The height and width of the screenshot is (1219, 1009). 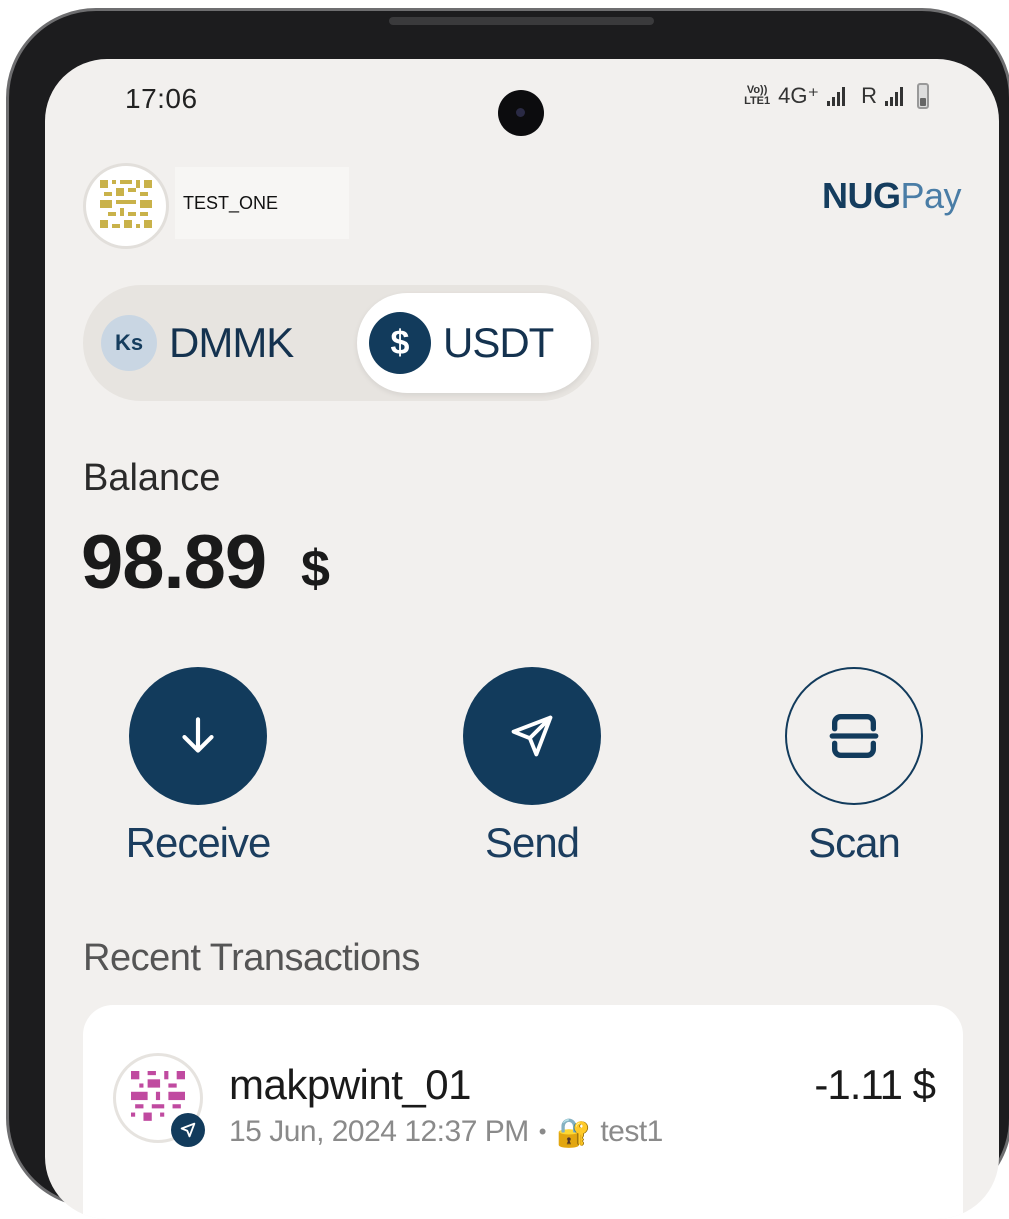 I want to click on status-bar: 17:06 Vo)) LTE1 4G⁺ R, so click(x=522, y=99).